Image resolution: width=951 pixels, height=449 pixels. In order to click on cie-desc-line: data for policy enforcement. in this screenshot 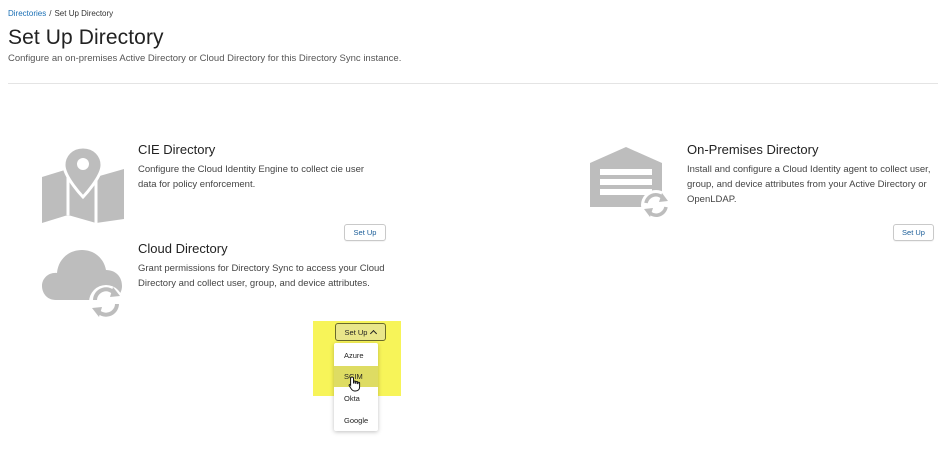, I will do `click(197, 184)`.